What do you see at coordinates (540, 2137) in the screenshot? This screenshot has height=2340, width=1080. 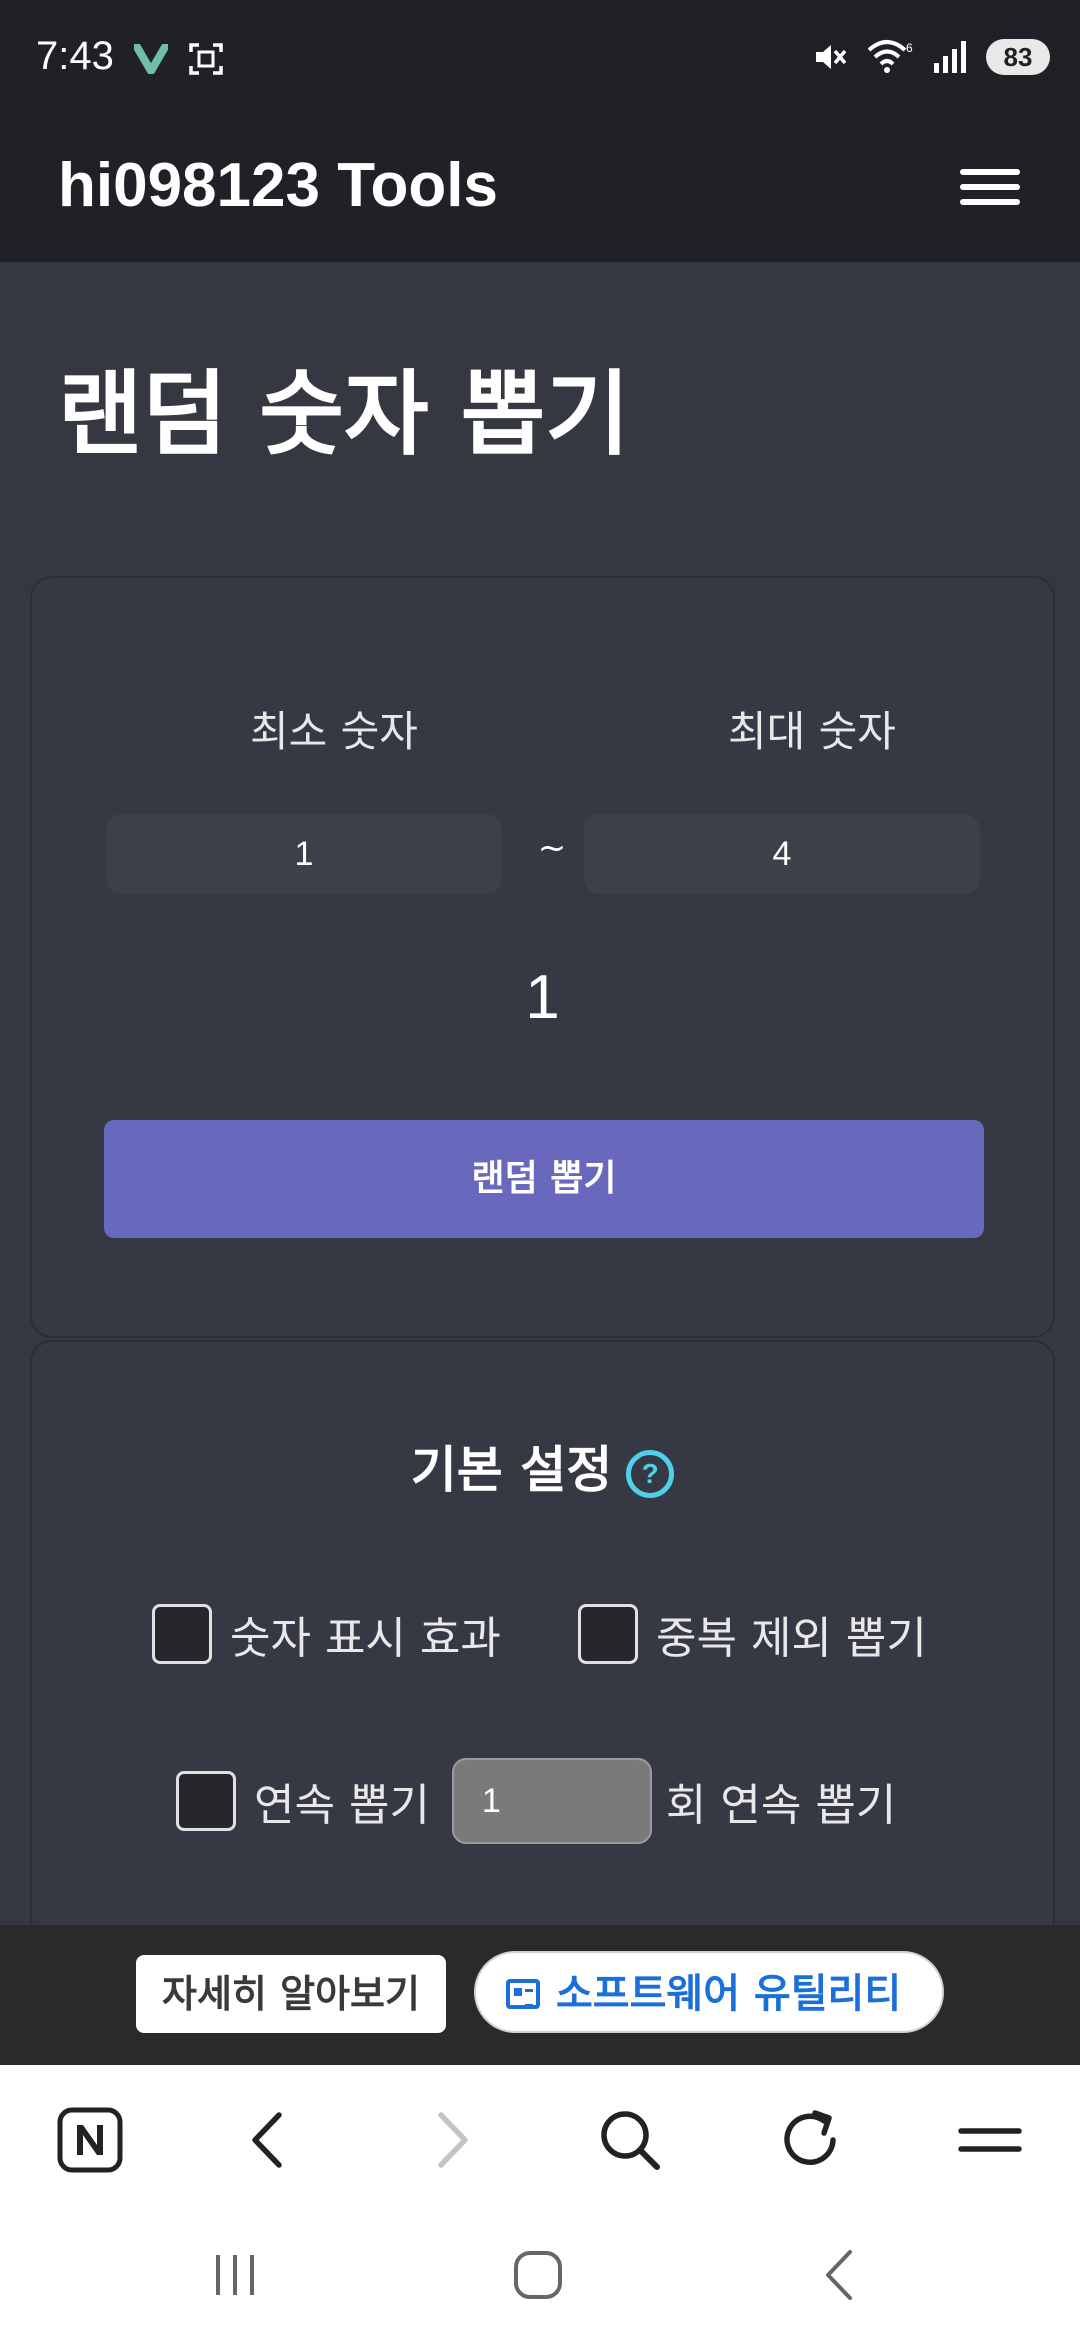 I see `browser-toolbar` at bounding box center [540, 2137].